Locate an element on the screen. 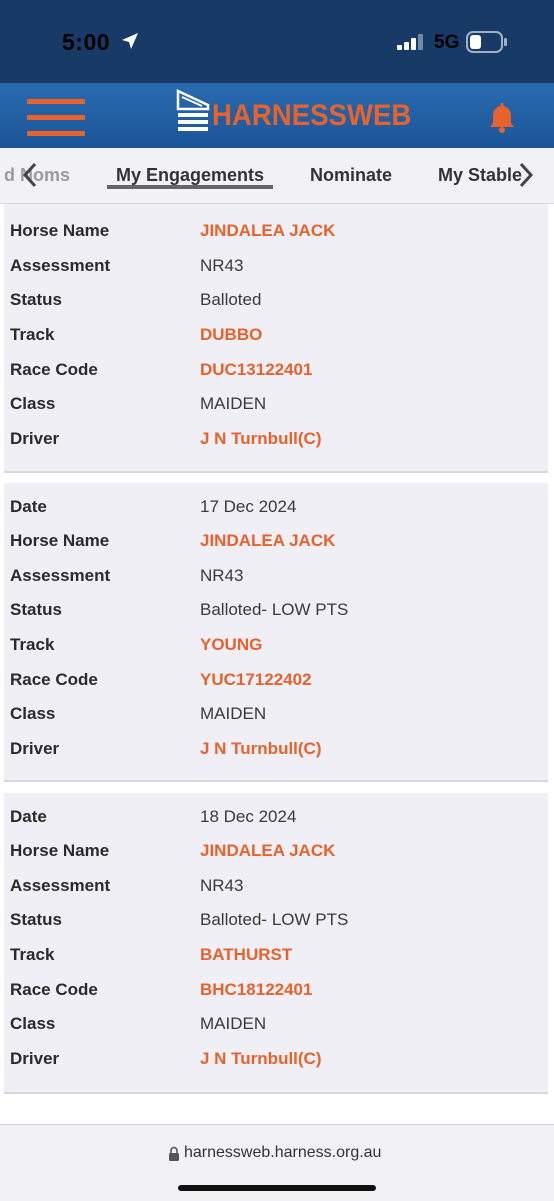 Image resolution: width=554 pixels, height=1201 pixels. tab-my-stable: My Stable is located at coordinates (480, 175).